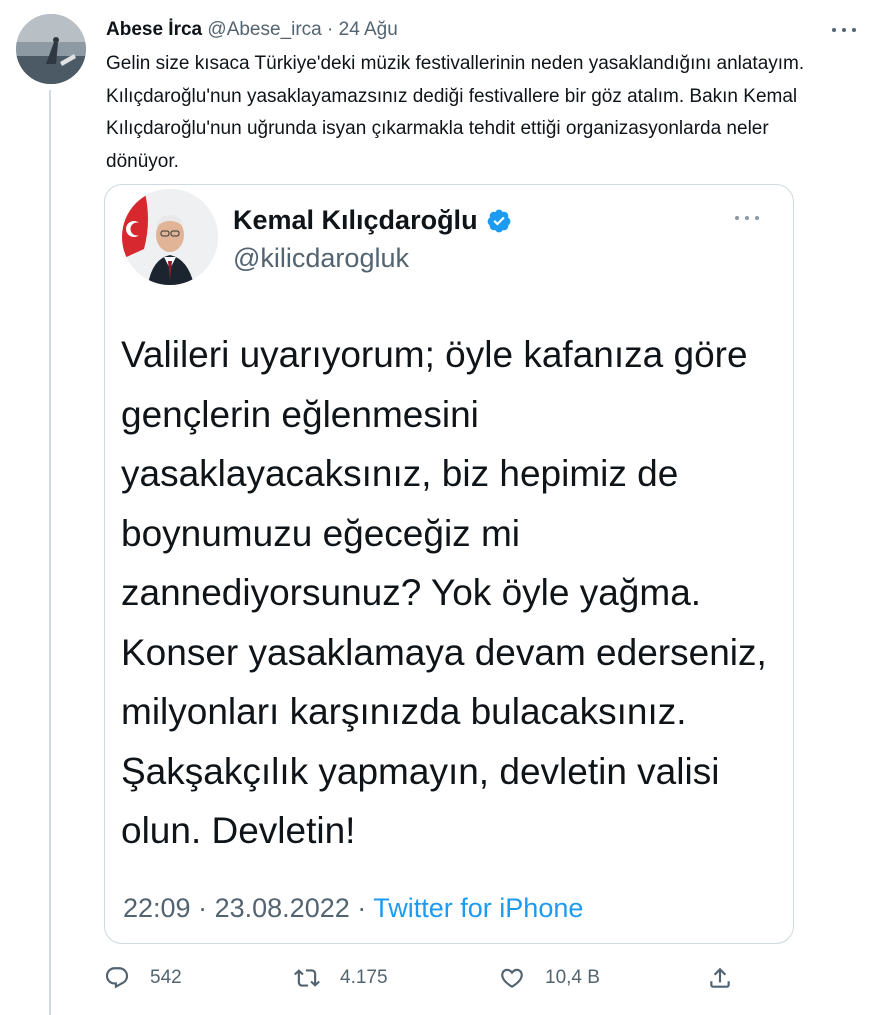 The width and height of the screenshot is (880, 1015). Describe the element at coordinates (844, 30) in the screenshot. I see `more-icon` at that location.